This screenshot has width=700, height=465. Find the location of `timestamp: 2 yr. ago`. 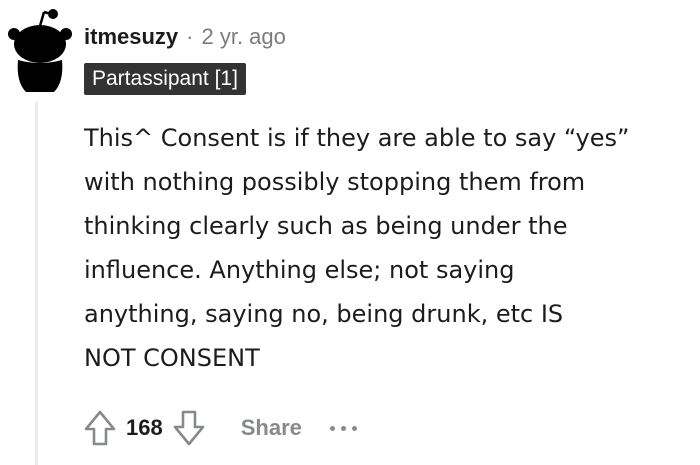

timestamp: 2 yr. ago is located at coordinates (243, 37).